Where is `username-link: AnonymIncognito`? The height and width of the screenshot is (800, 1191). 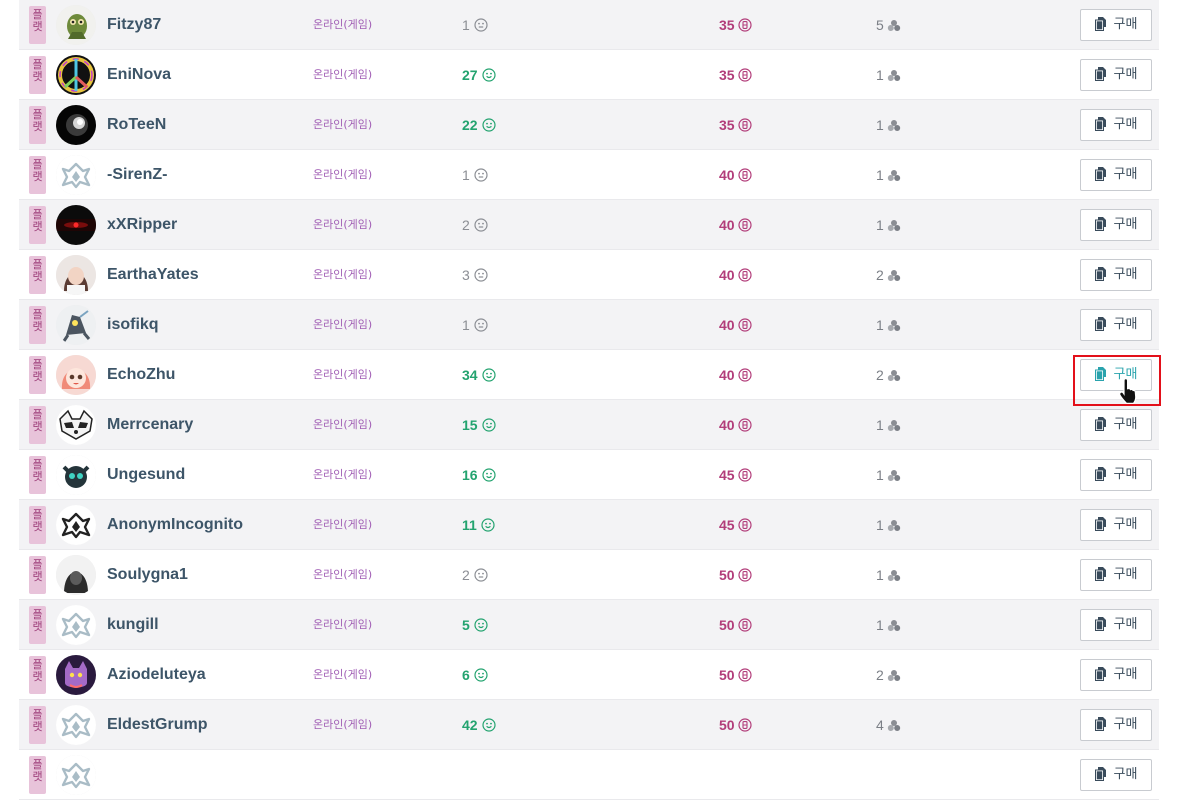 username-link: AnonymIncognito is located at coordinates (175, 525).